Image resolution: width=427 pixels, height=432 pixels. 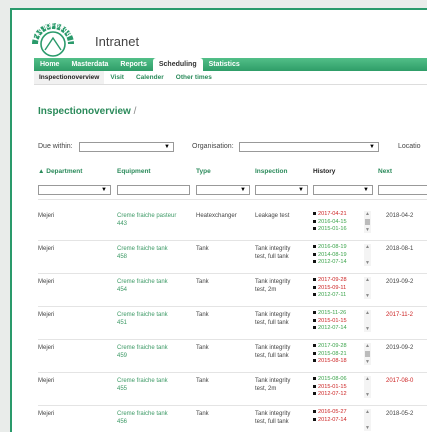 I want to click on history-entry: 2016-04-15, so click(x=330, y=223).